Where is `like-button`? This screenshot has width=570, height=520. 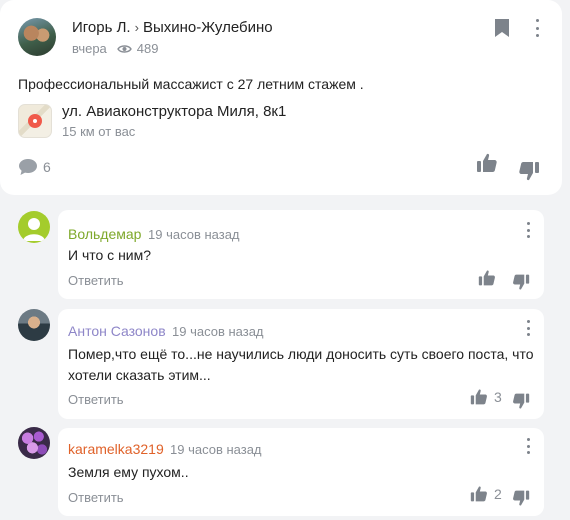
like-button is located at coordinates (487, 165).